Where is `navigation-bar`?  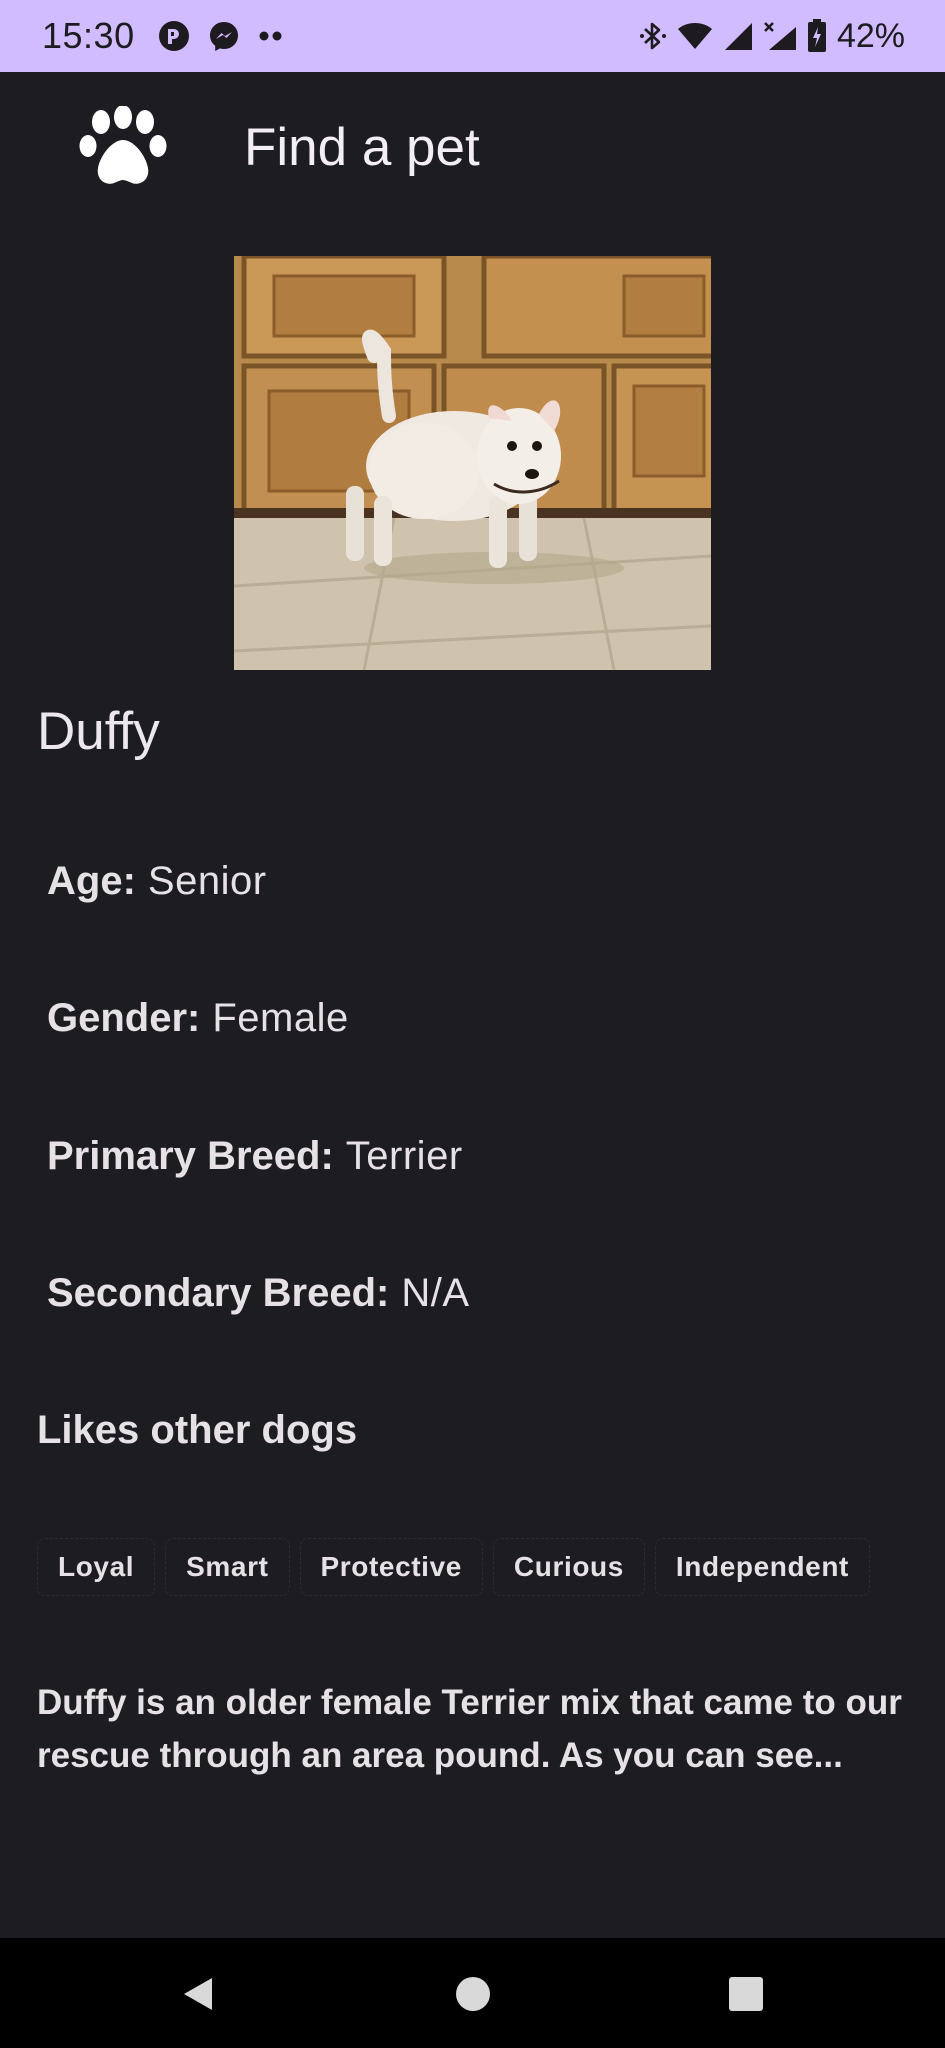
navigation-bar is located at coordinates (472, 1993).